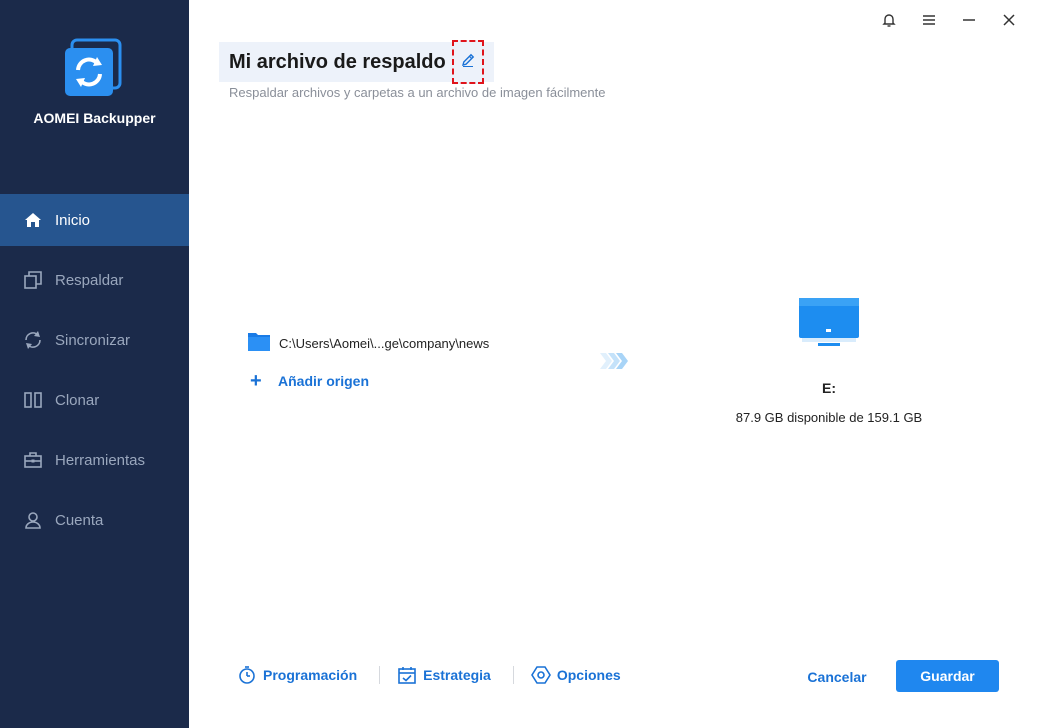 The image size is (1039, 728). What do you see at coordinates (588, 675) in the screenshot?
I see `options-label: Opciones` at bounding box center [588, 675].